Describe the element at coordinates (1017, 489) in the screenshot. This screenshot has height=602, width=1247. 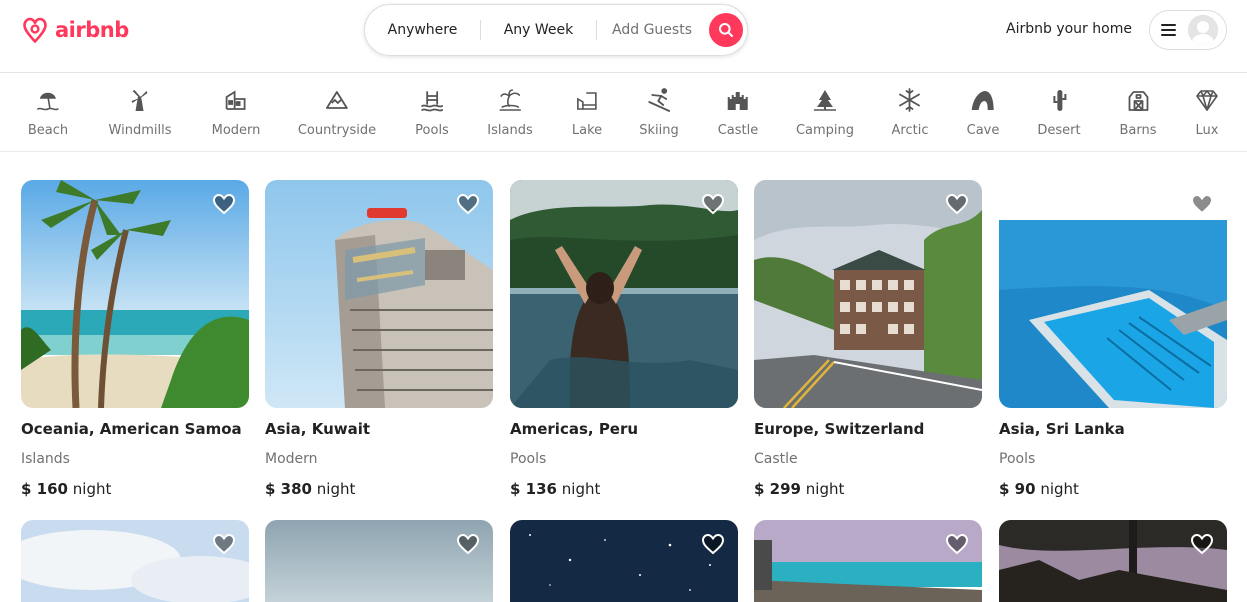
I see `listing-price-amount: $ 90` at that location.